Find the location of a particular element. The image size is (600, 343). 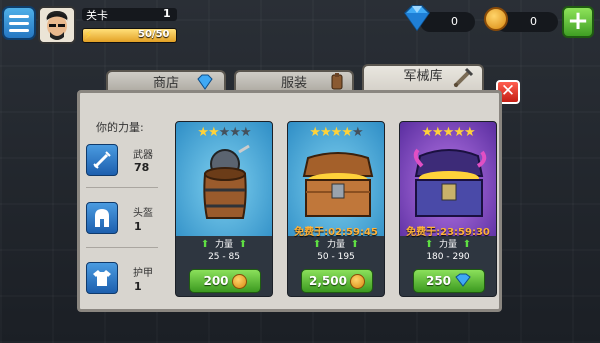

card-image-area: ★★★★★ 免费于:23:59:30 is located at coordinates (448, 180).